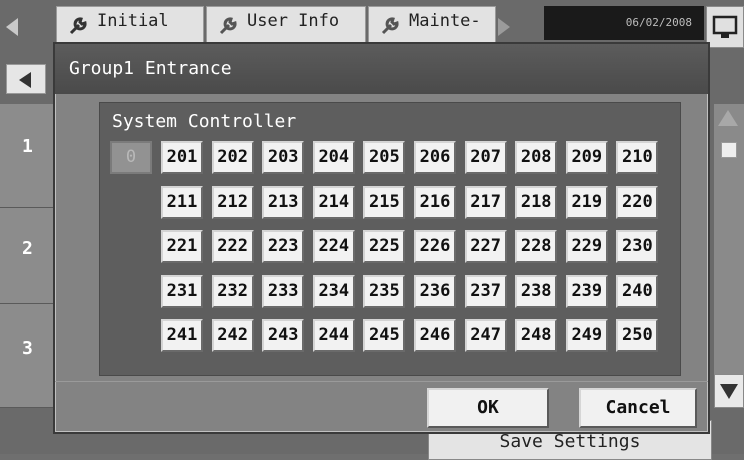 The width and height of the screenshot is (744, 460). I want to click on sidebar-item-2: 2, so click(28, 256).